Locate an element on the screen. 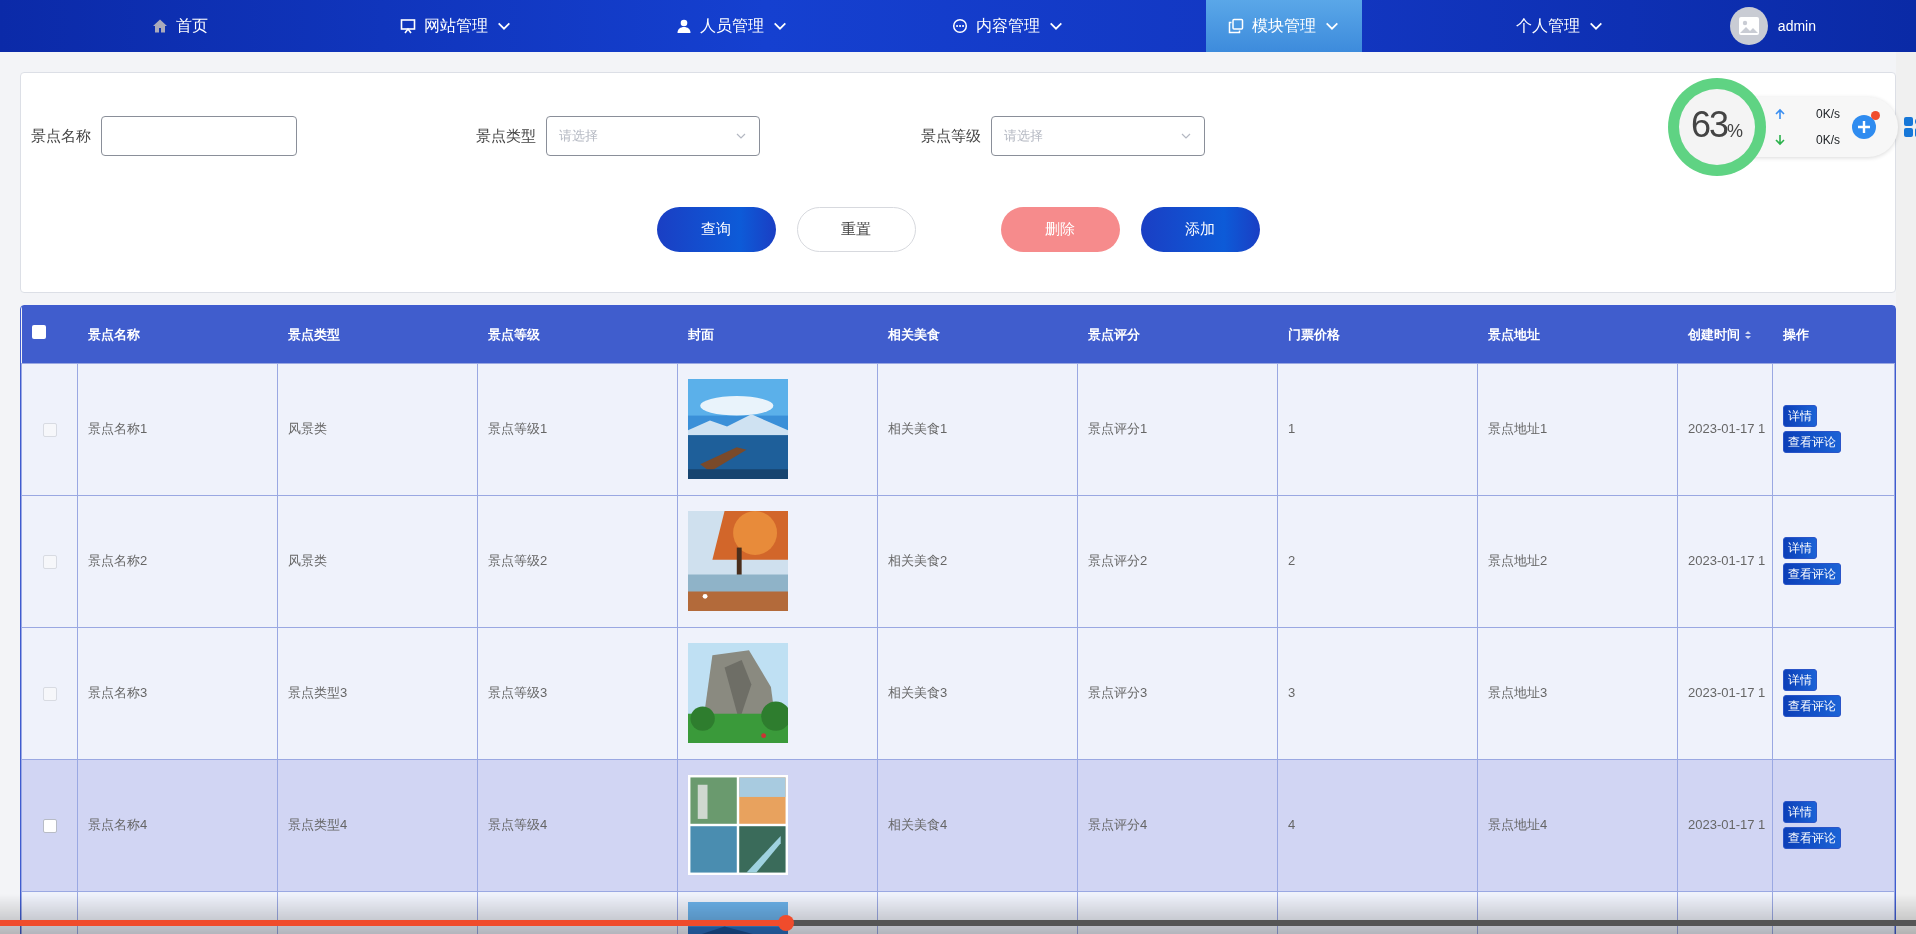 The image size is (1916, 934). table-cell: 景点等级4 is located at coordinates (518, 825).